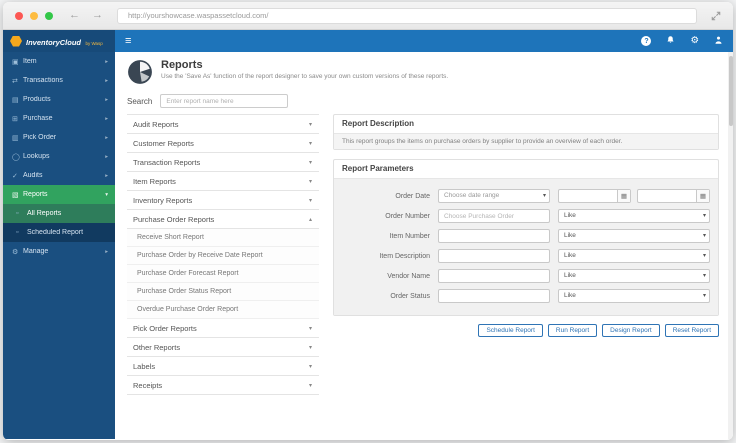 Image resolution: width=736 pixels, height=443 pixels. I want to click on report-receive-short: Receive Short Report, so click(223, 238).